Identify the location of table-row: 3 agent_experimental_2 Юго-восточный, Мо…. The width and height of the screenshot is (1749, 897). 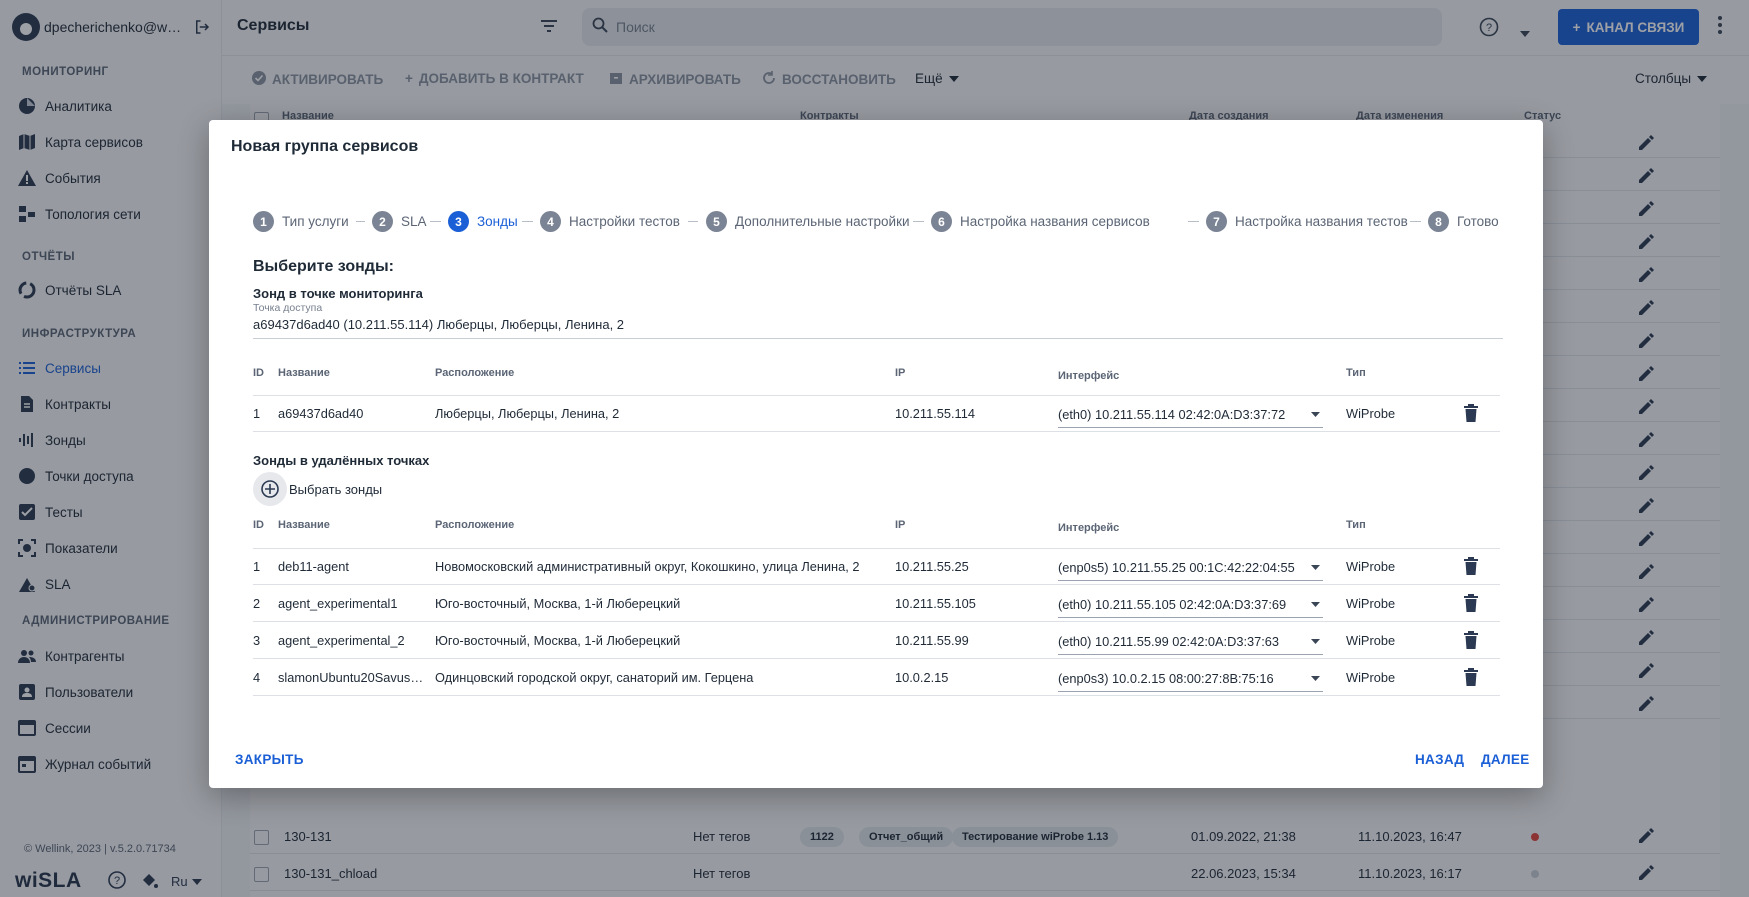
(876, 640).